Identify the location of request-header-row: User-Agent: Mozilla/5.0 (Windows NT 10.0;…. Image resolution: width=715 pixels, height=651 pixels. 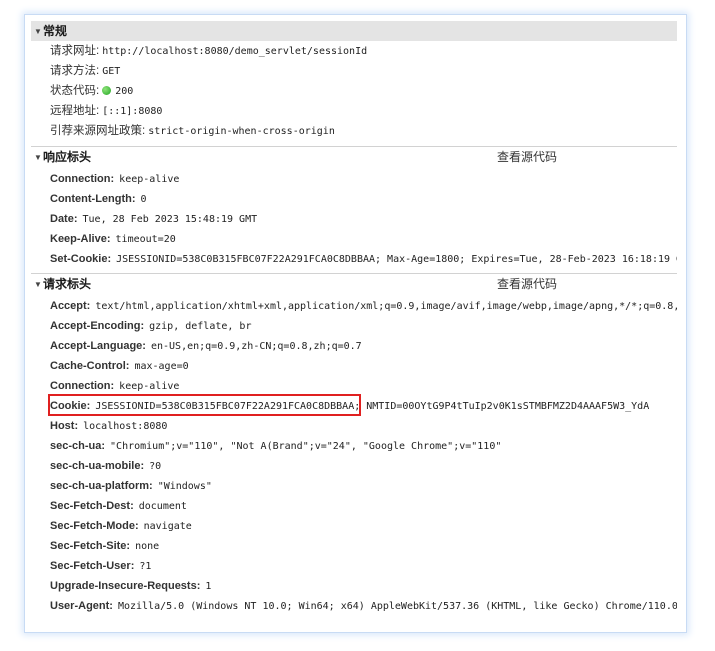
(363, 606).